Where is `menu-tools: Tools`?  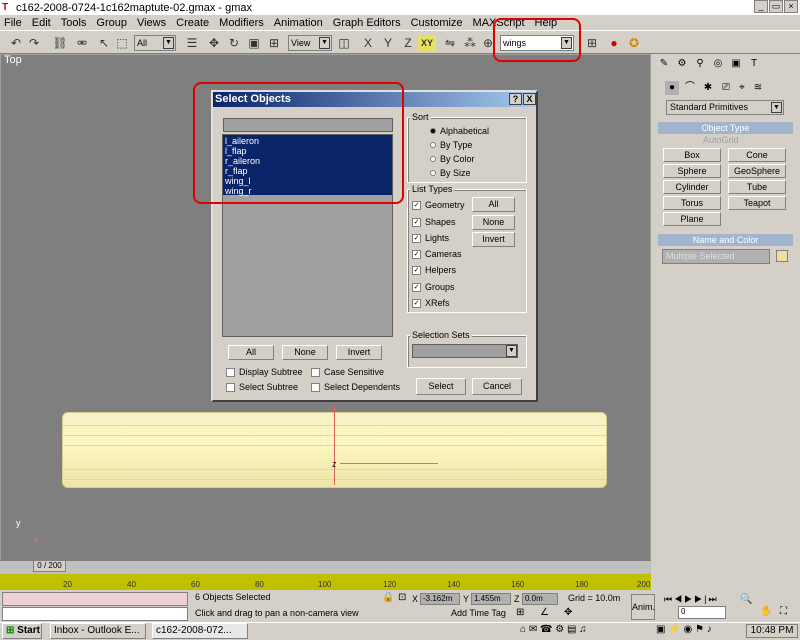 menu-tools: Tools is located at coordinates (74, 23).